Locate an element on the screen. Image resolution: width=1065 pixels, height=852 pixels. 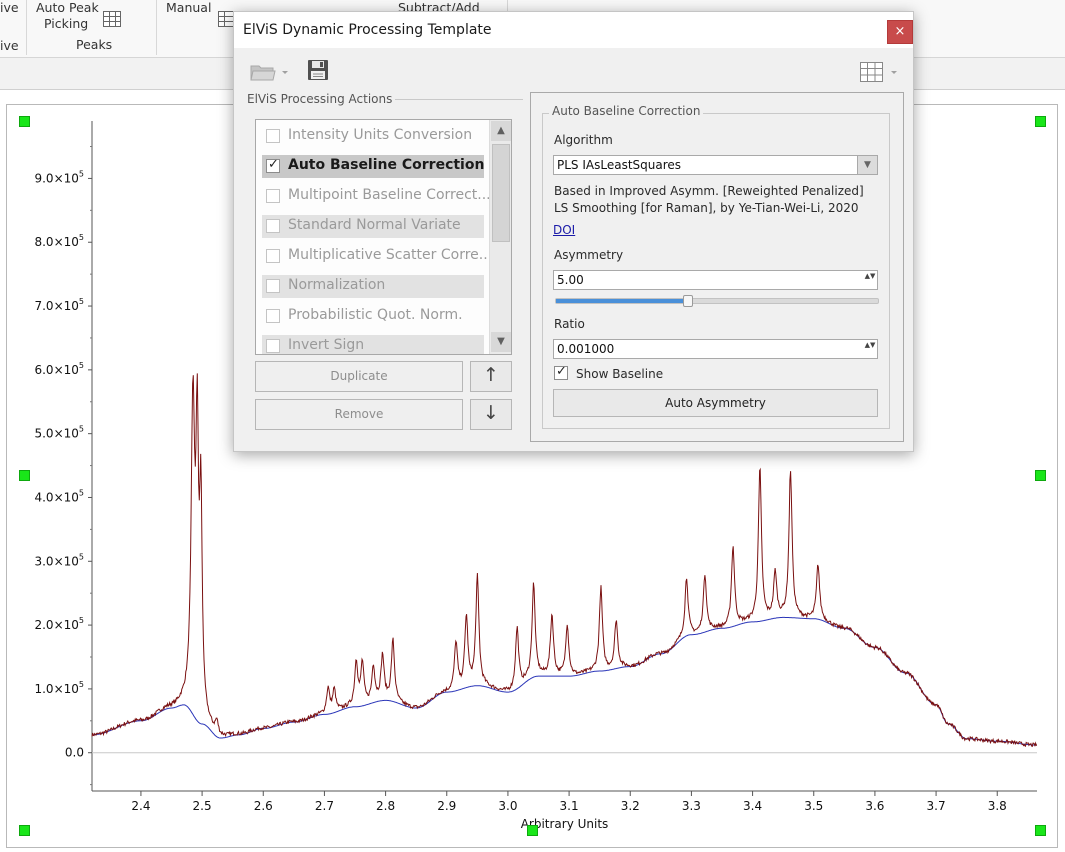
y-tick-label: 2.0×105 is located at coordinates (59, 624).